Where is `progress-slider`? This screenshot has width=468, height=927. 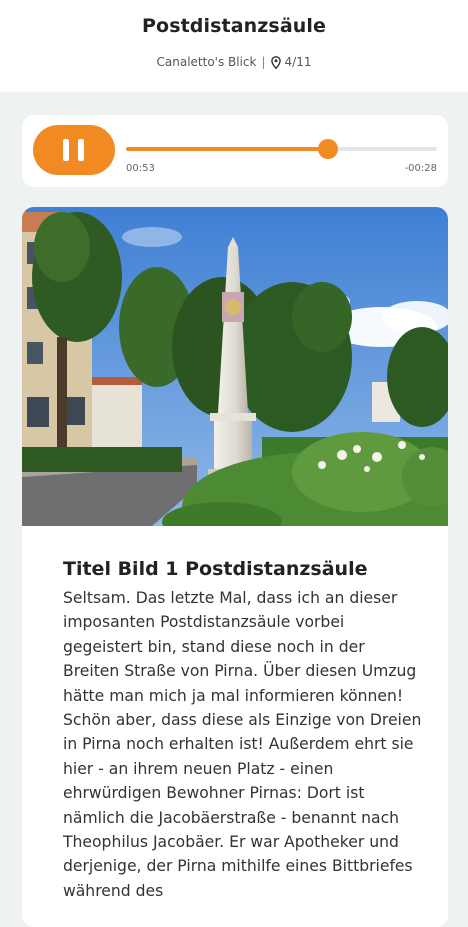
progress-slider is located at coordinates (281, 149).